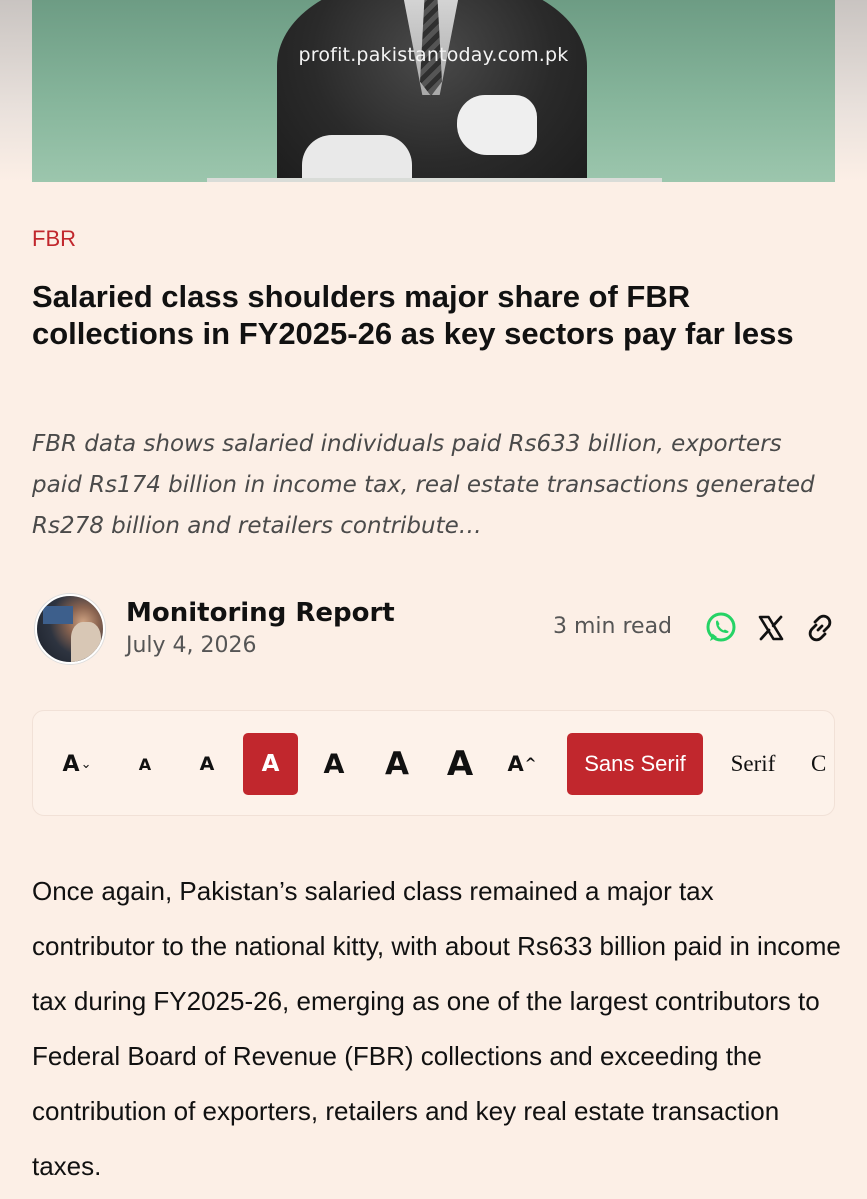 The width and height of the screenshot is (867, 1199). Describe the element at coordinates (721, 628) in the screenshot. I see `whatsapp-icon` at that location.